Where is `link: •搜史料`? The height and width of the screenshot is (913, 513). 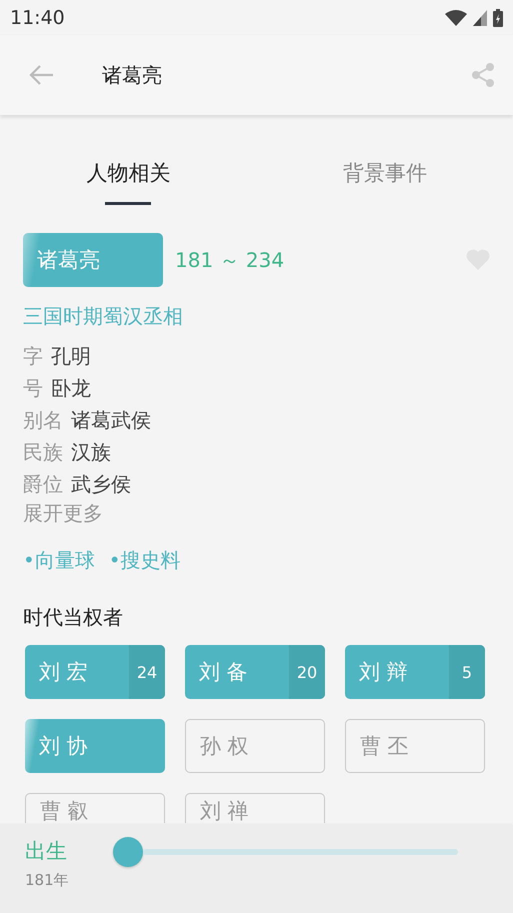
link: •搜史料 is located at coordinates (144, 560).